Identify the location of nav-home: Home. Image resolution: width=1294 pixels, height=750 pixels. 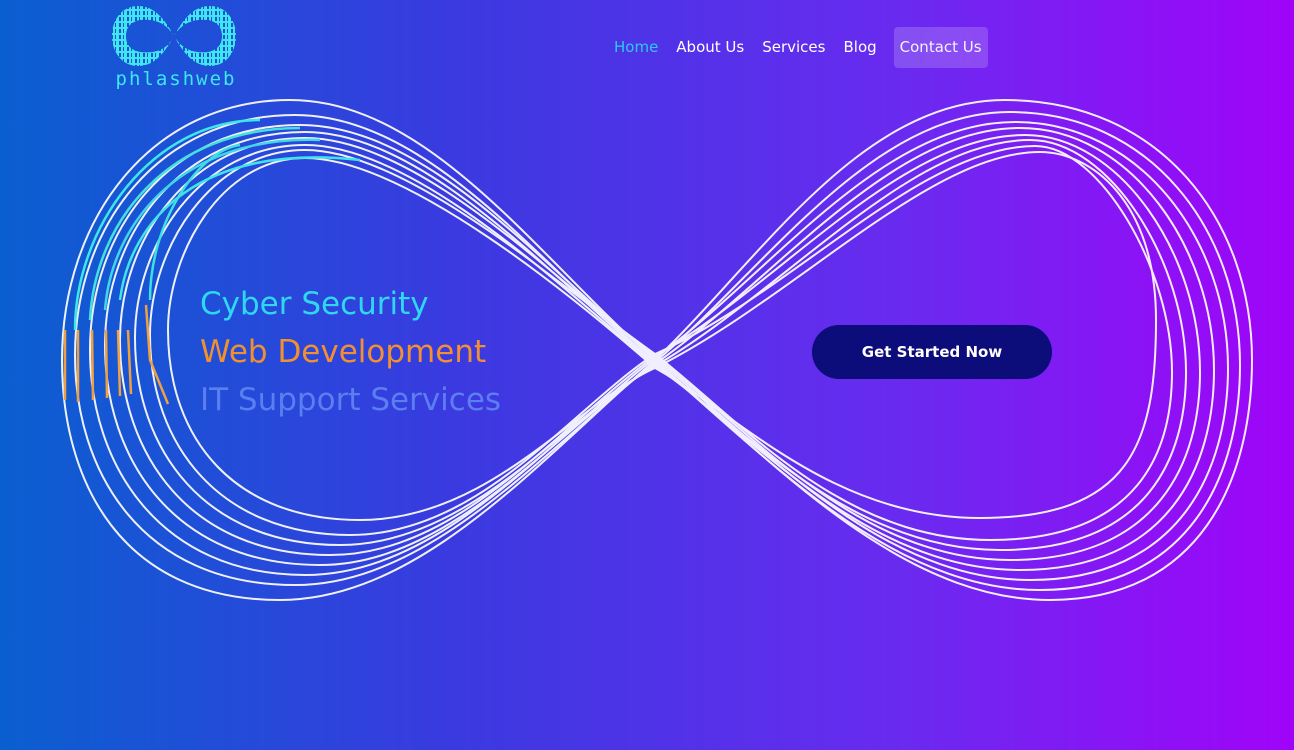
(636, 47).